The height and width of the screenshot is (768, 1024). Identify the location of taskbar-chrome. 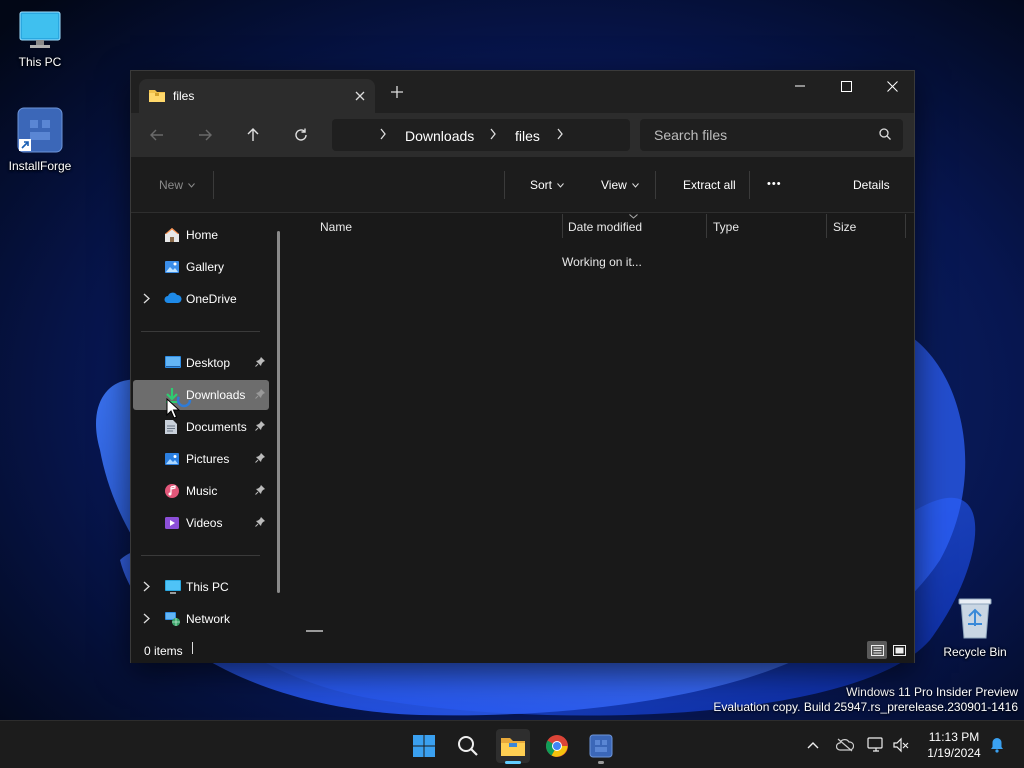
(557, 746).